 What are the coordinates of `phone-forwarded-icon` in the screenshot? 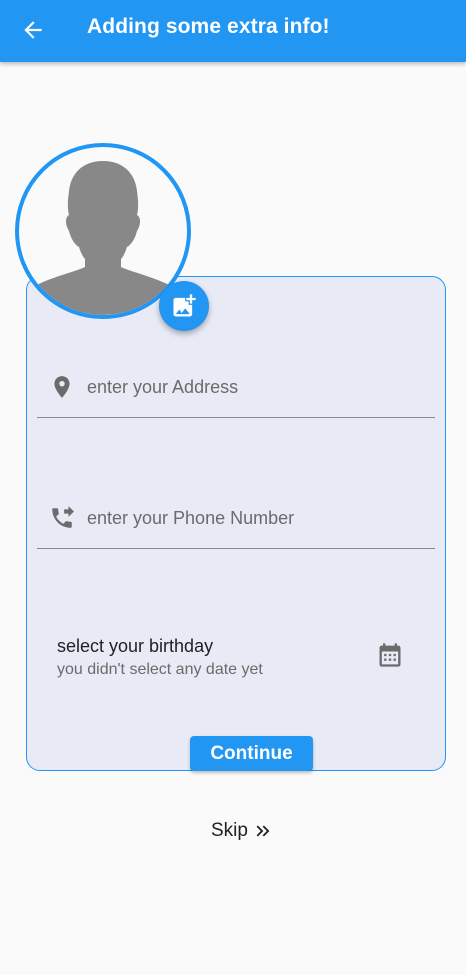 It's located at (63, 517).